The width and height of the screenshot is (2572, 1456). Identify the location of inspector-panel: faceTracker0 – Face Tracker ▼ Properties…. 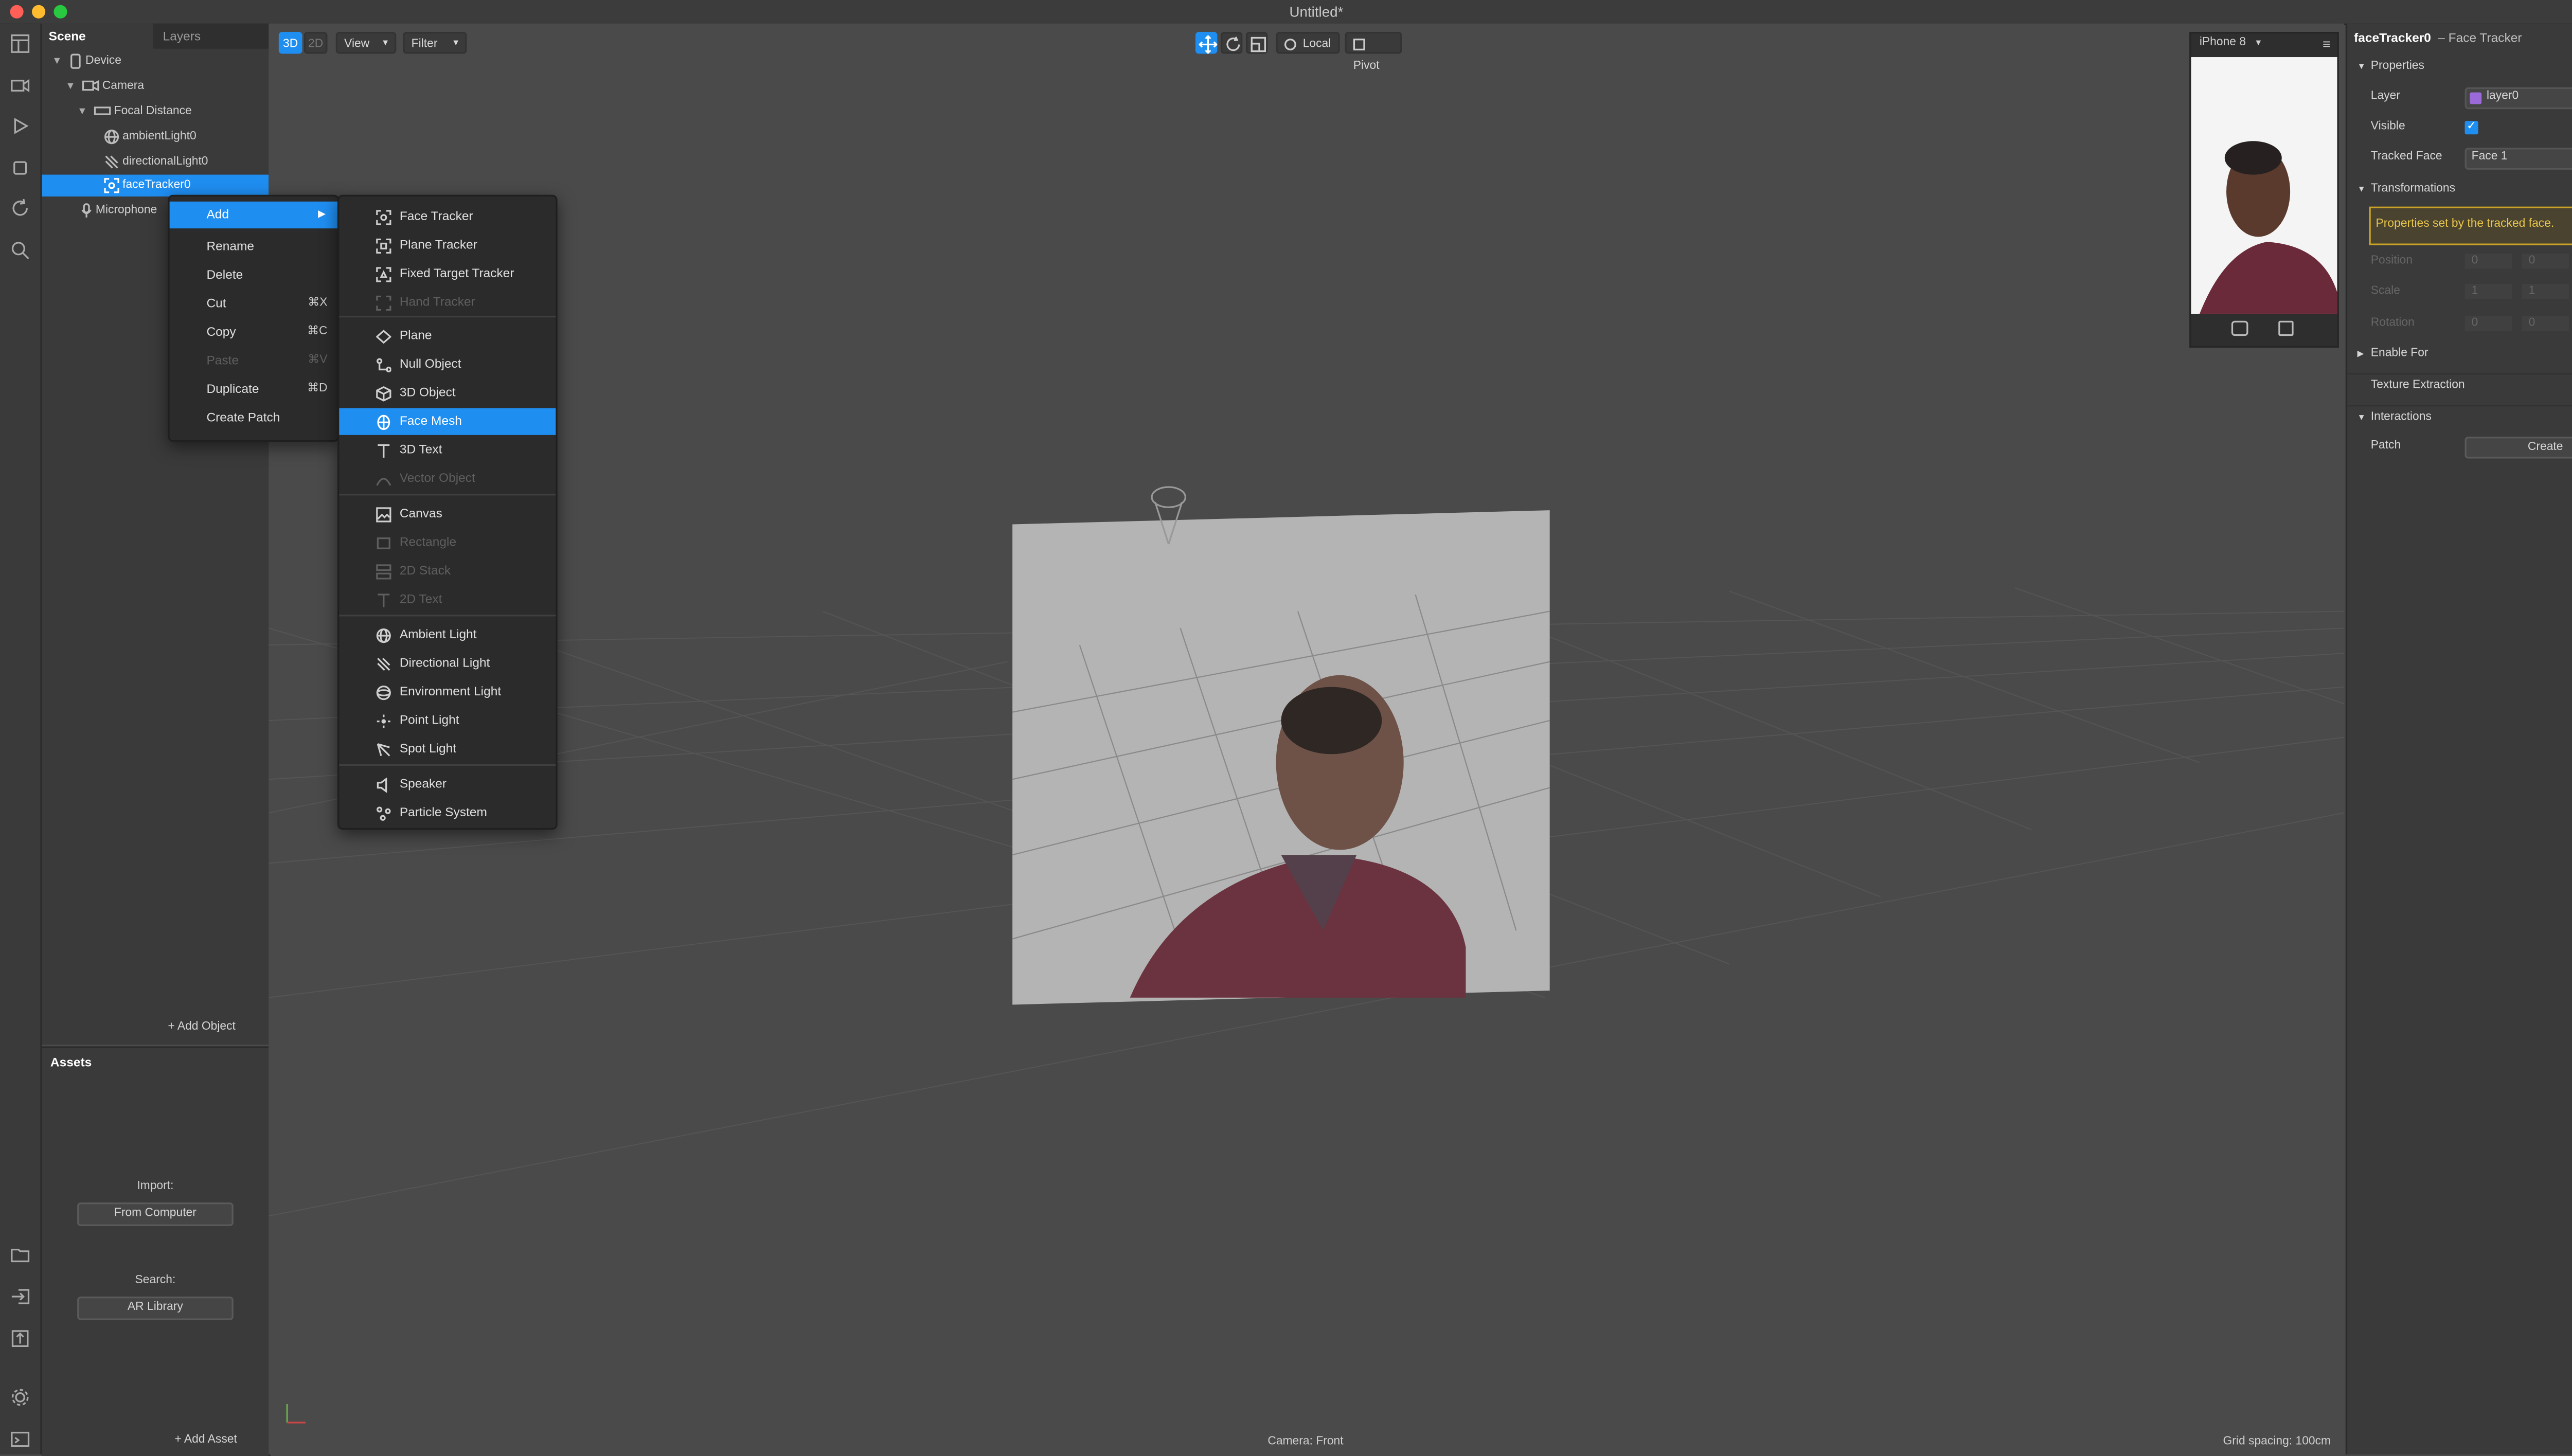
(2458, 739).